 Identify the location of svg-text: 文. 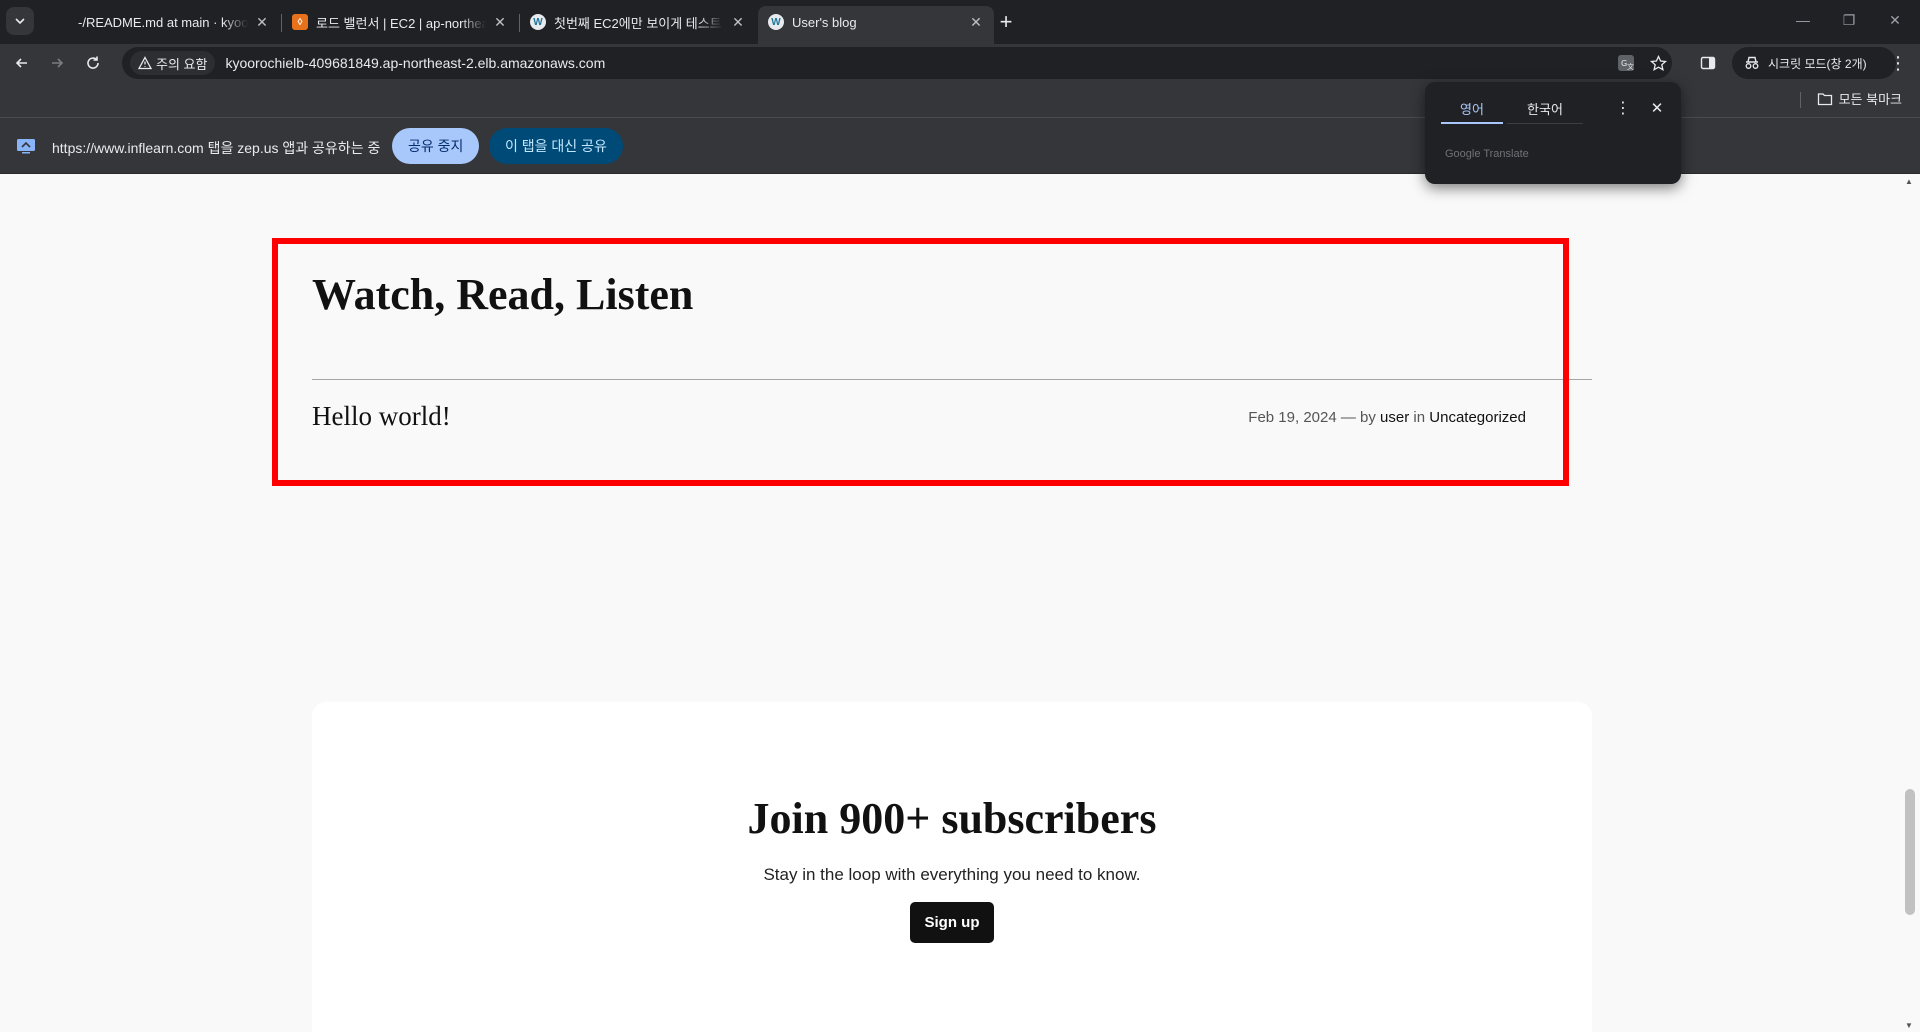
(1630, 66).